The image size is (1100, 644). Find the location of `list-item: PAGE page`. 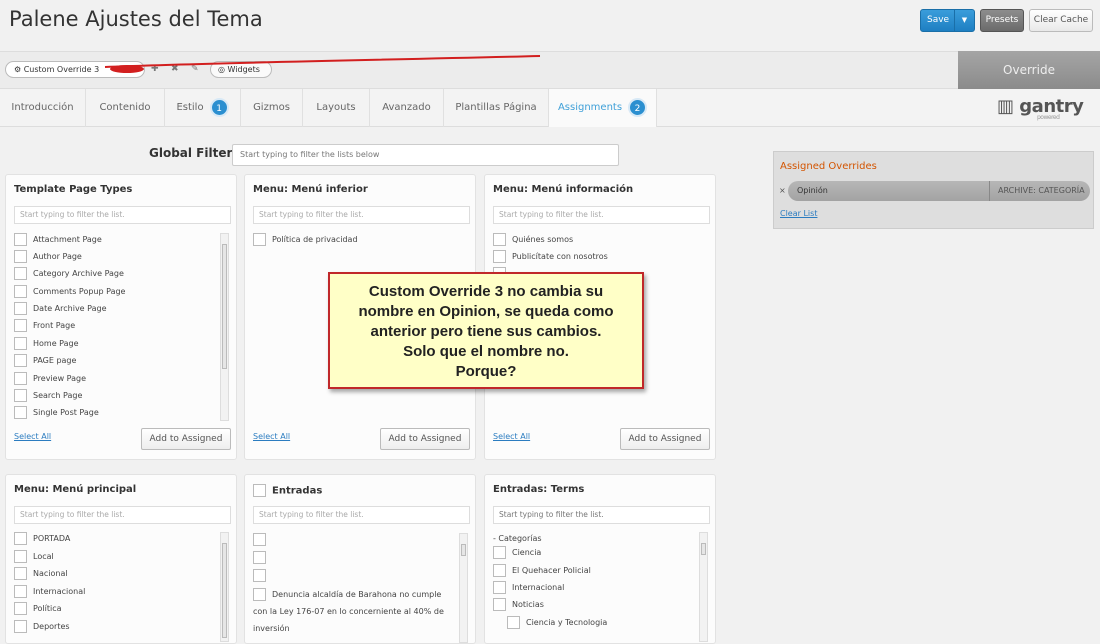

list-item: PAGE page is located at coordinates (45, 361).